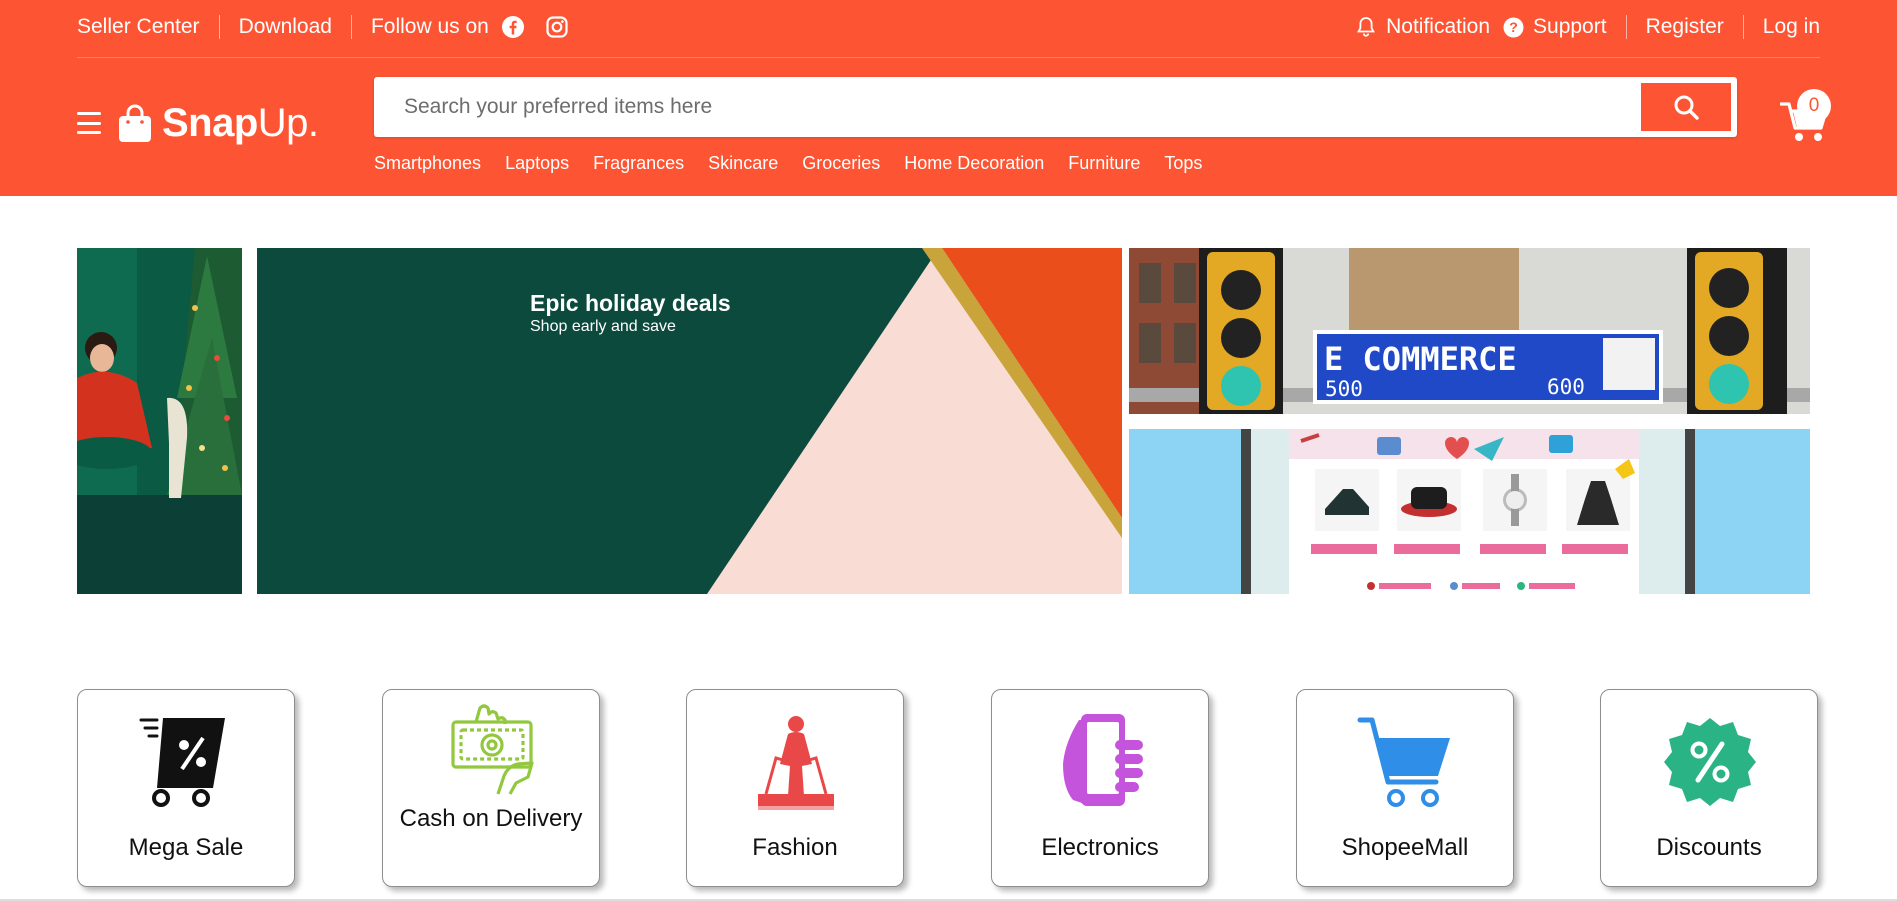 The height and width of the screenshot is (901, 1897). I want to click on holiday-banner-slide, so click(159, 421).